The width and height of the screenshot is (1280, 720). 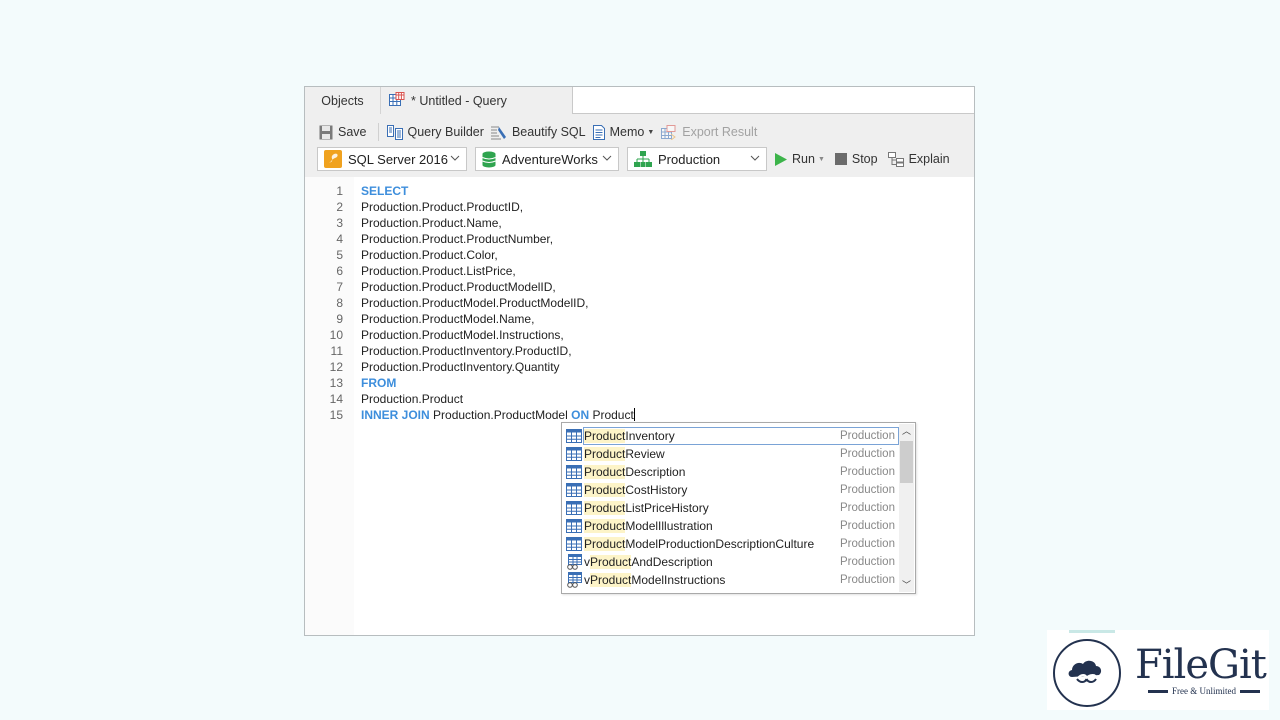 I want to click on server-type-select: SQL Server 2016, so click(x=392, y=159).